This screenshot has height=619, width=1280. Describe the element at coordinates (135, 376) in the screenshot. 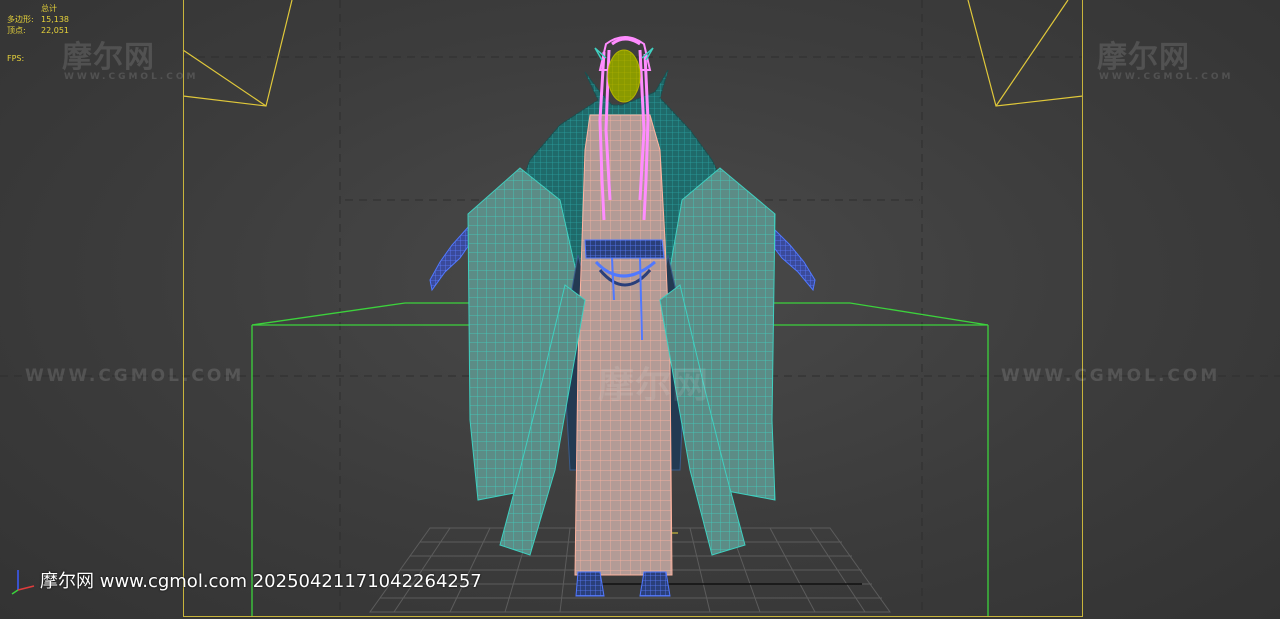

I see `watermark-url-left: WWW.CGMOL.COM` at that location.